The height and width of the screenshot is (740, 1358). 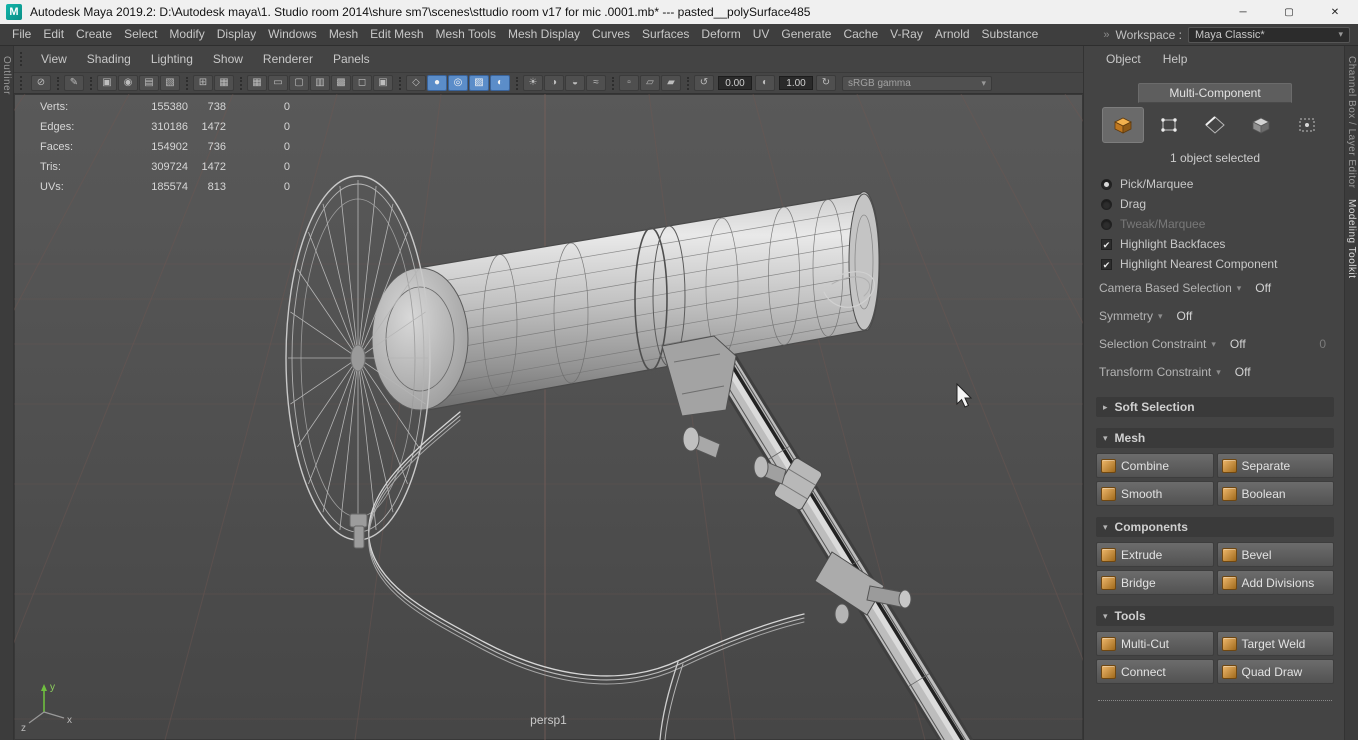 I want to click on exposure-icon: ↺, so click(x=704, y=83).